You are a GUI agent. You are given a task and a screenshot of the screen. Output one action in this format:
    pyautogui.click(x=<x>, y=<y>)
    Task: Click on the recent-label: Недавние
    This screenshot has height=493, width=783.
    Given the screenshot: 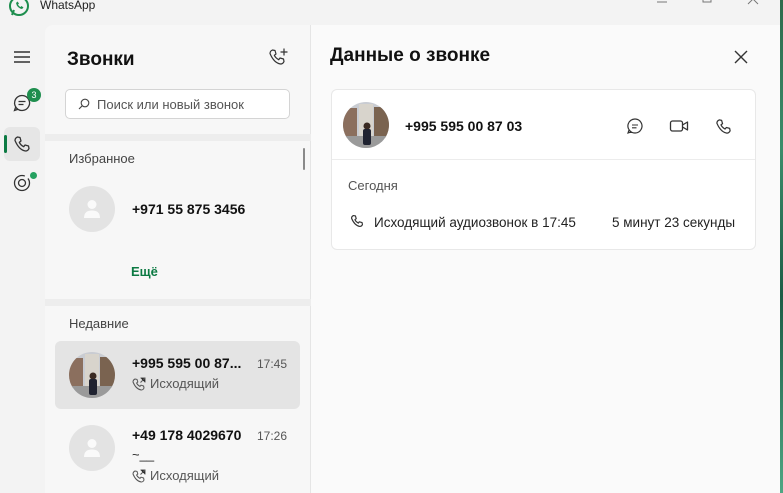 What is the action you would take?
    pyautogui.click(x=99, y=323)
    